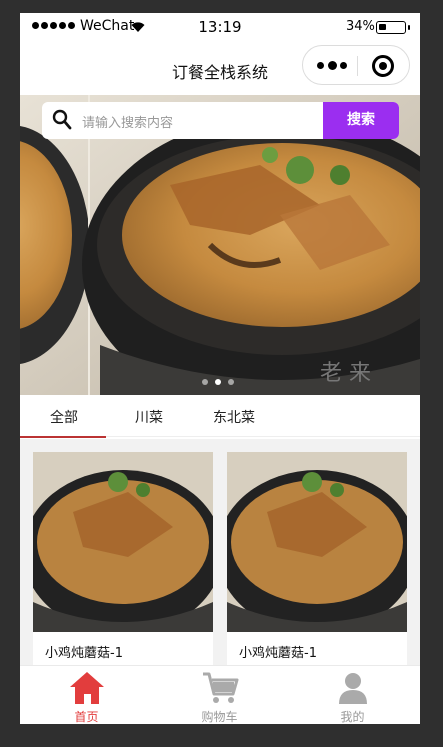  What do you see at coordinates (393, 27) in the screenshot?
I see `battery-icon` at bounding box center [393, 27].